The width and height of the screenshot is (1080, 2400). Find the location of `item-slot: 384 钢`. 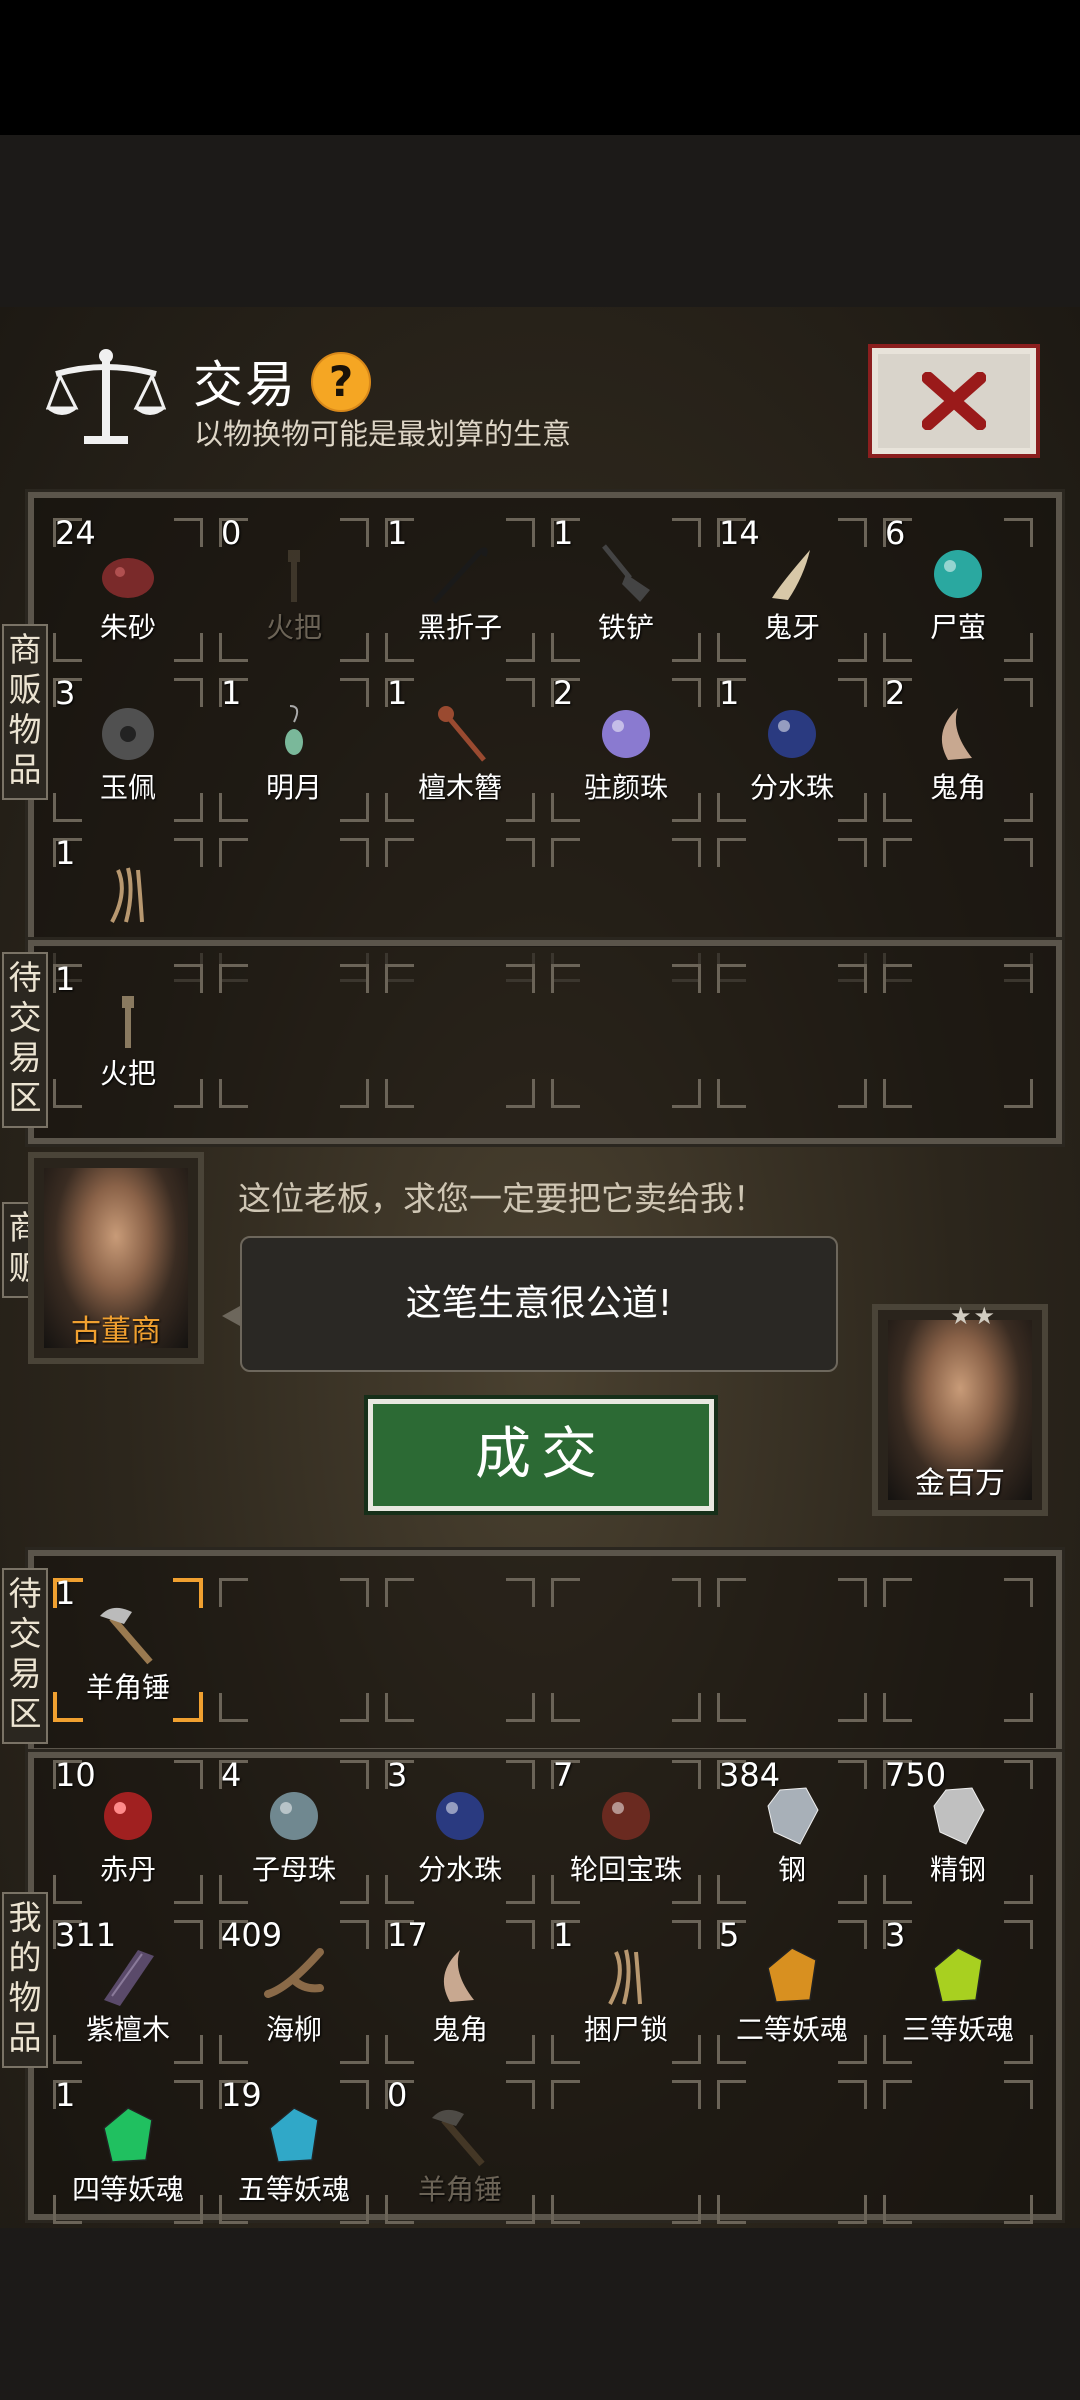

item-slot: 384 钢 is located at coordinates (792, 1832).